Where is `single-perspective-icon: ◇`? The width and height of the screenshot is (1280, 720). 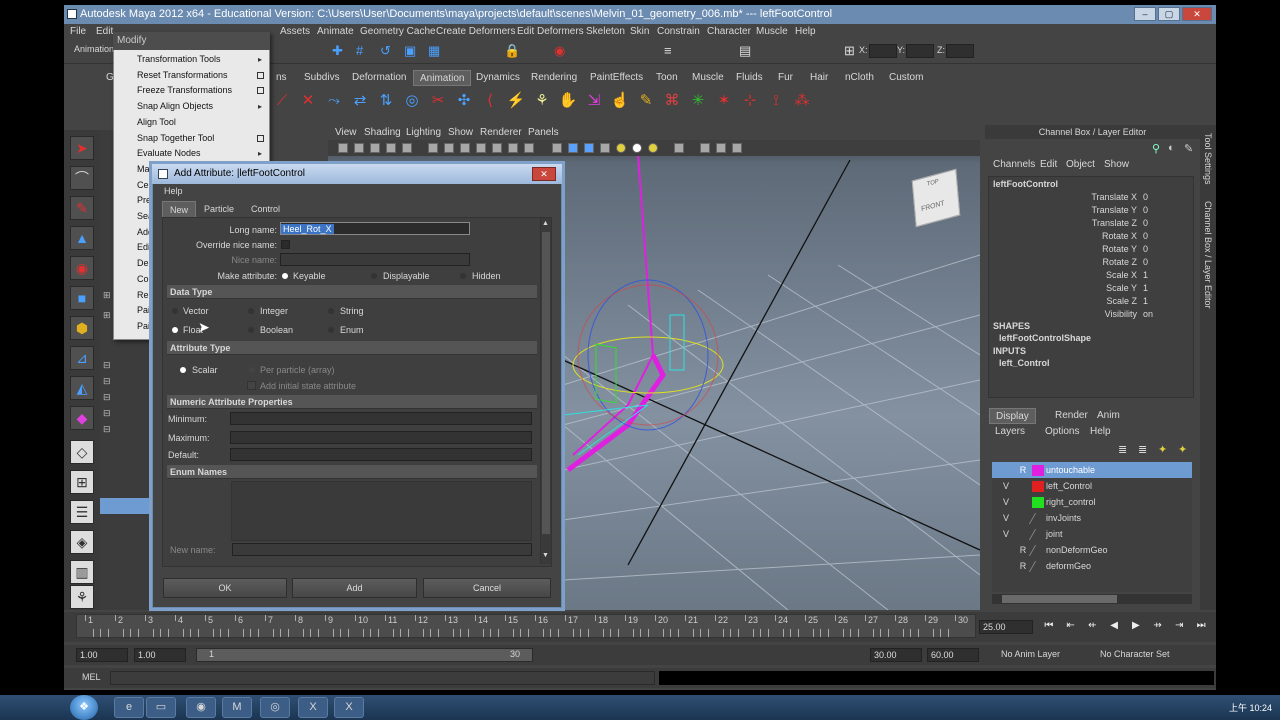 single-perspective-icon: ◇ is located at coordinates (82, 452).